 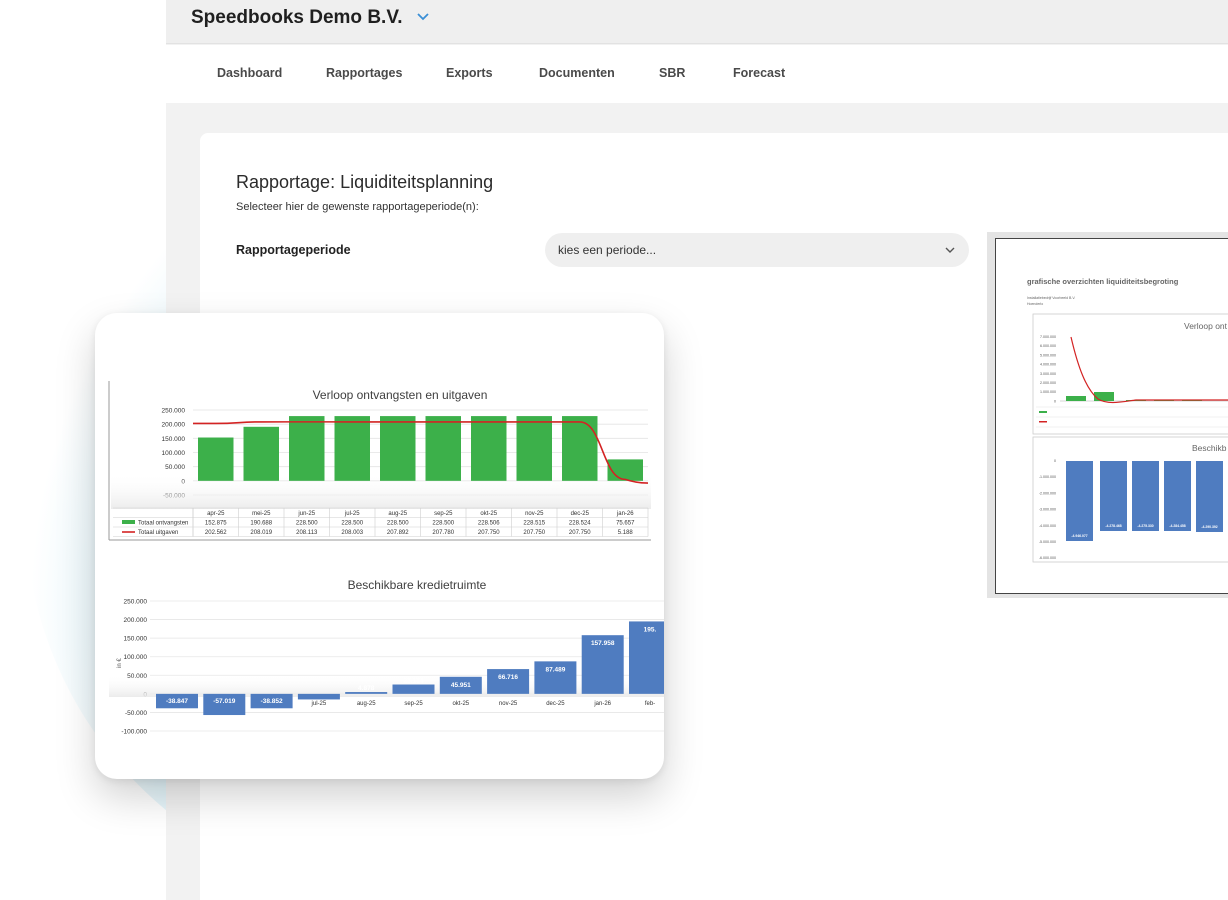 I want to click on preview-y-tick: -5.000.000, so click(x=1047, y=542).